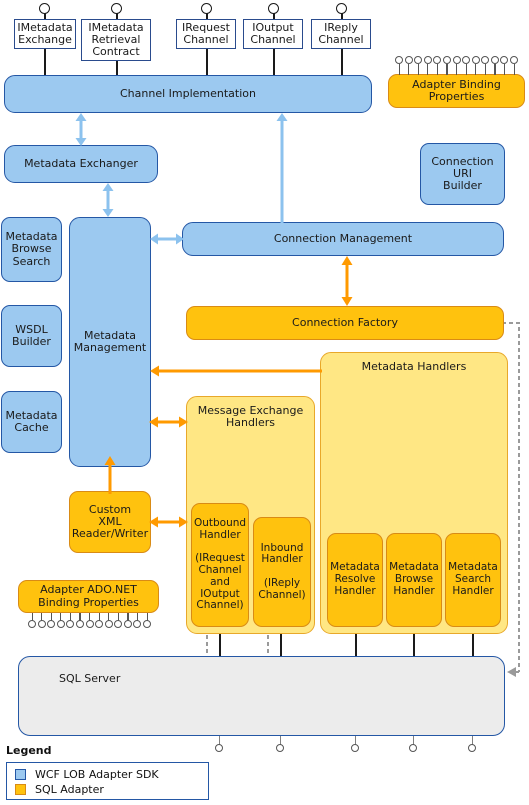 The width and height of the screenshot is (529, 805). Describe the element at coordinates (341, 8) in the screenshot. I see `ireply-channel-lollipop-icon` at that location.